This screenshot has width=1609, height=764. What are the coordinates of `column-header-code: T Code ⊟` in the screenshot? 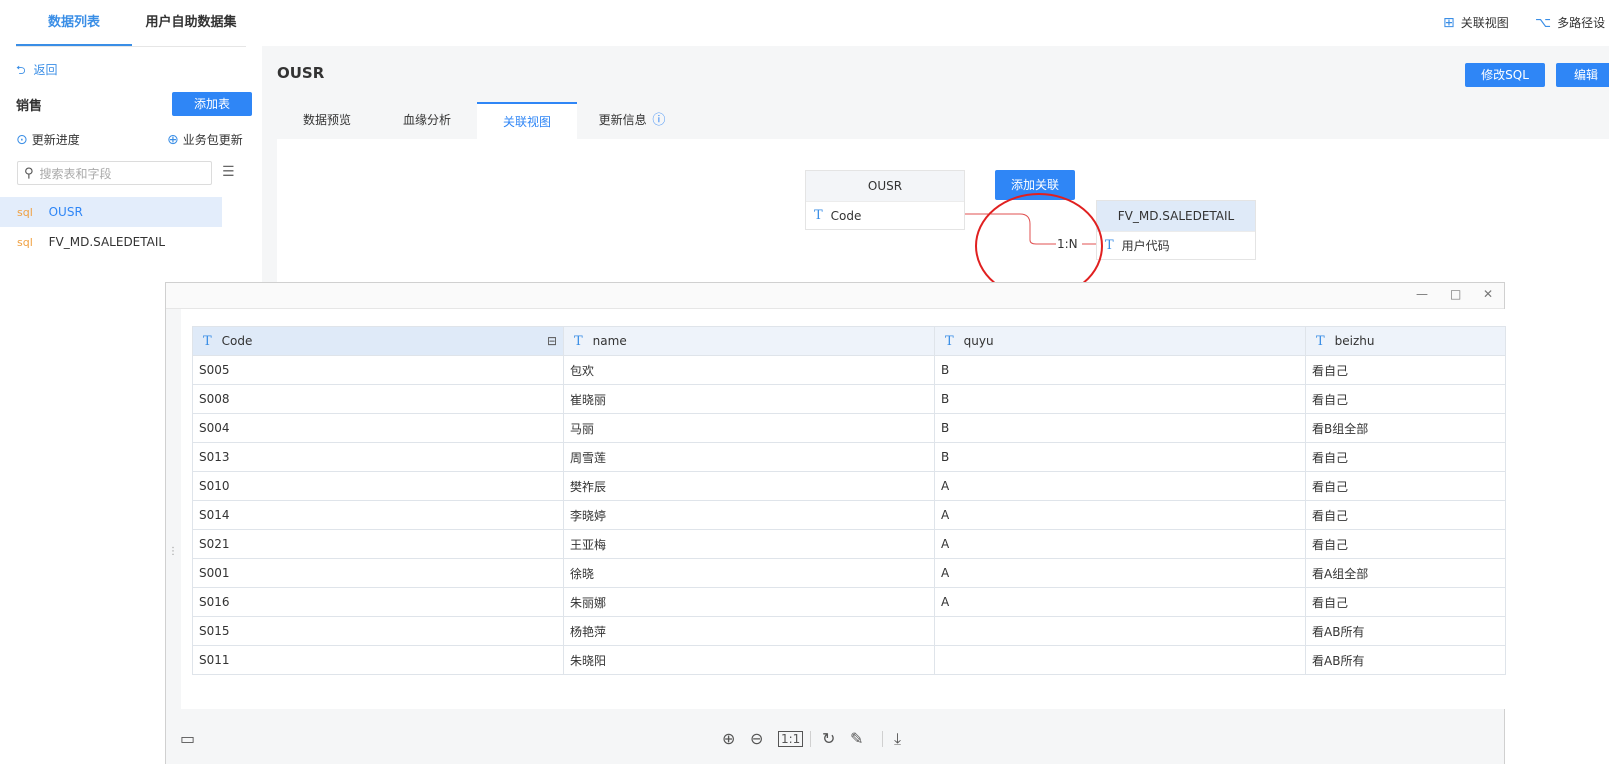 It's located at (378, 341).